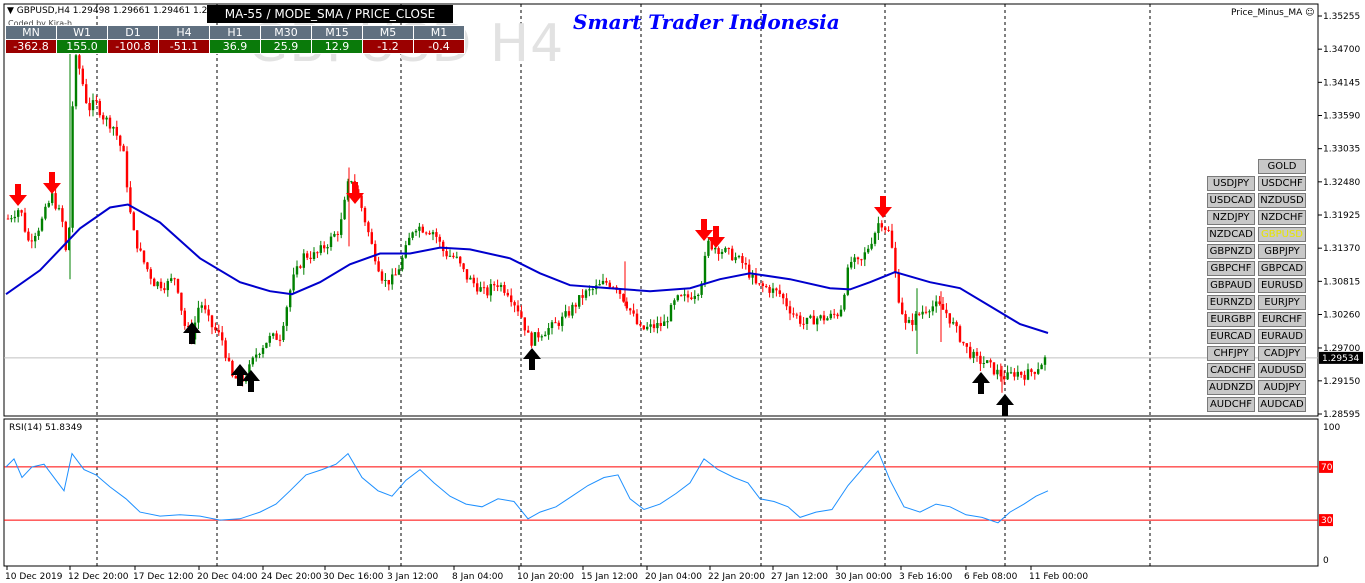 The width and height of the screenshot is (1365, 583). I want to click on pair-button-usdchf: USDCHF, so click(1282, 183).